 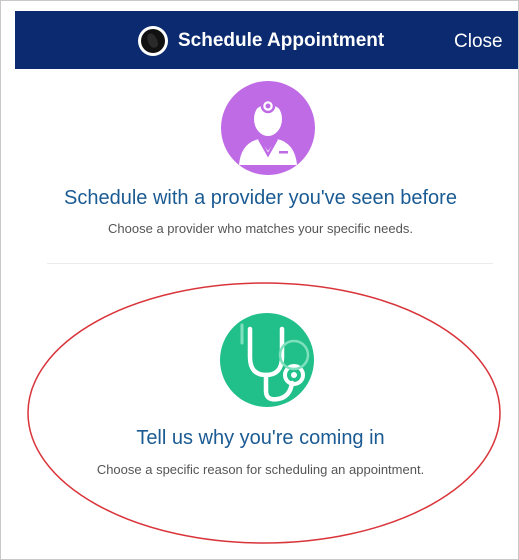 I want to click on stethoscope-icon, so click(x=267, y=360).